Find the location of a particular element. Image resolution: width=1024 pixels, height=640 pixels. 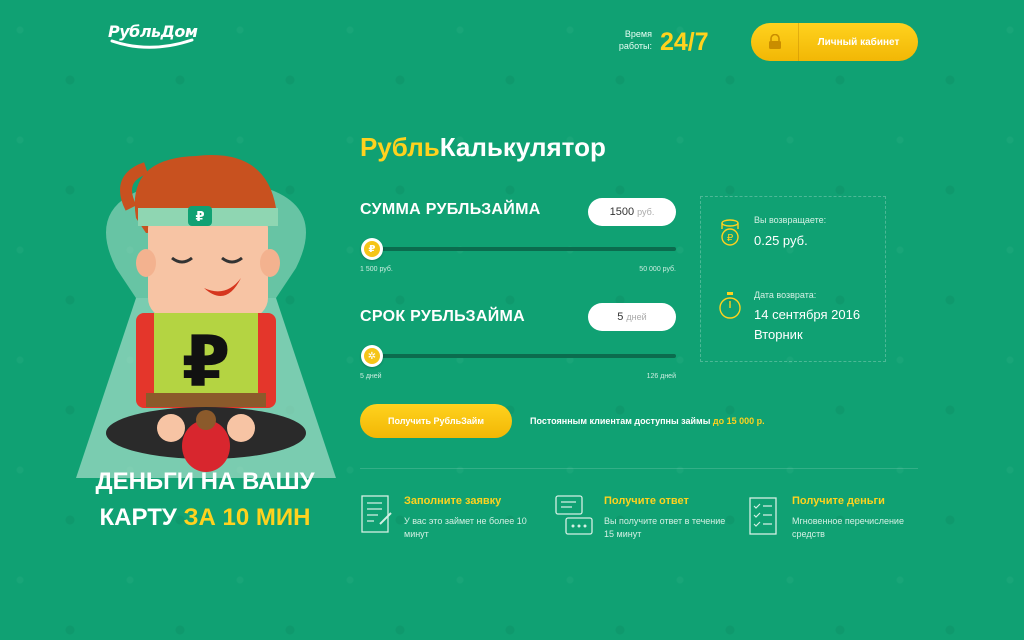

promo-headline: Деньги на вашу карту за 10 мин is located at coordinates (205, 500).